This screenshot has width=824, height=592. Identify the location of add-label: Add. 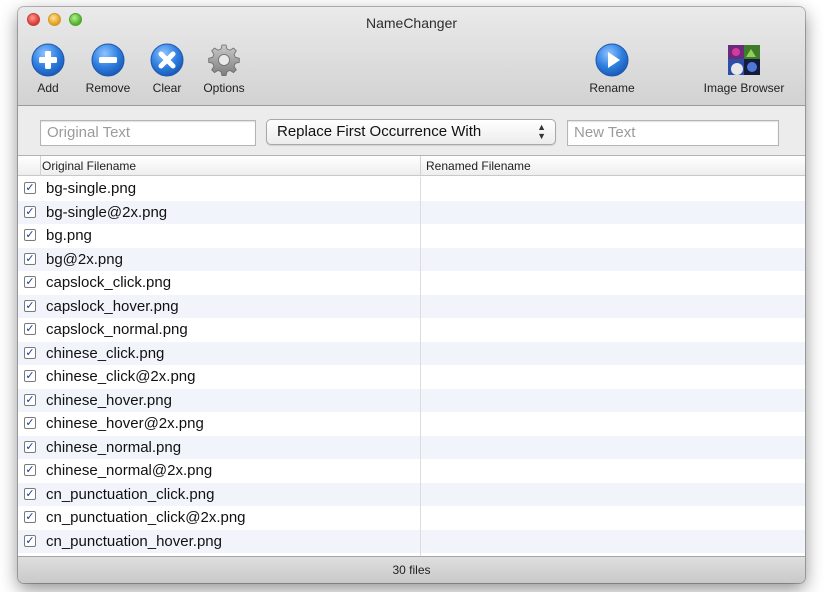
(48, 88).